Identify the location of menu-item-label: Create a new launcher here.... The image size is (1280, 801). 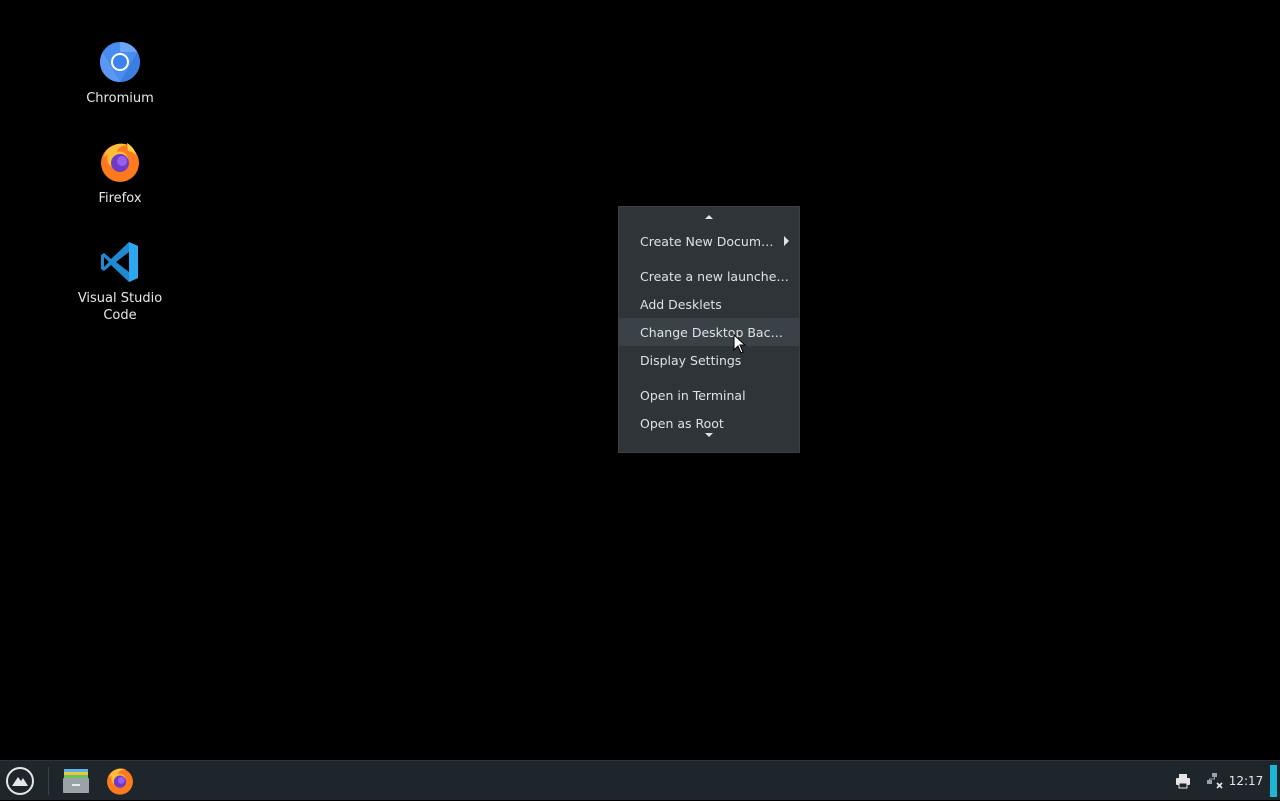
(714, 276).